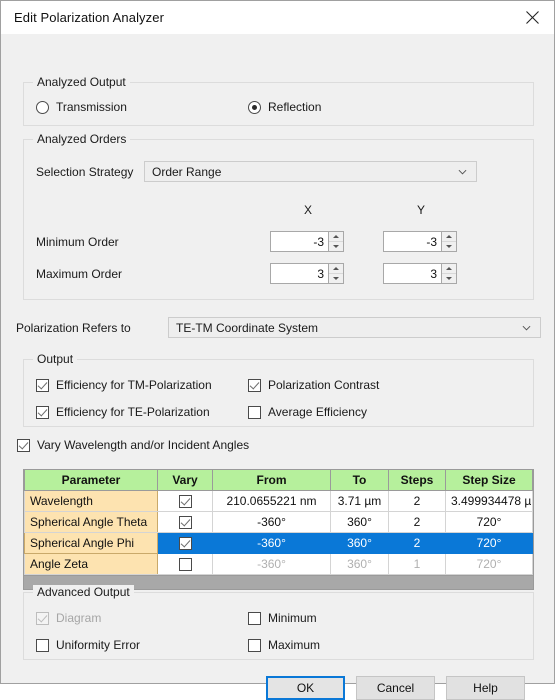 This screenshot has width=557, height=700. Describe the element at coordinates (417, 564) in the screenshot. I see `cell-steps: 1` at that location.